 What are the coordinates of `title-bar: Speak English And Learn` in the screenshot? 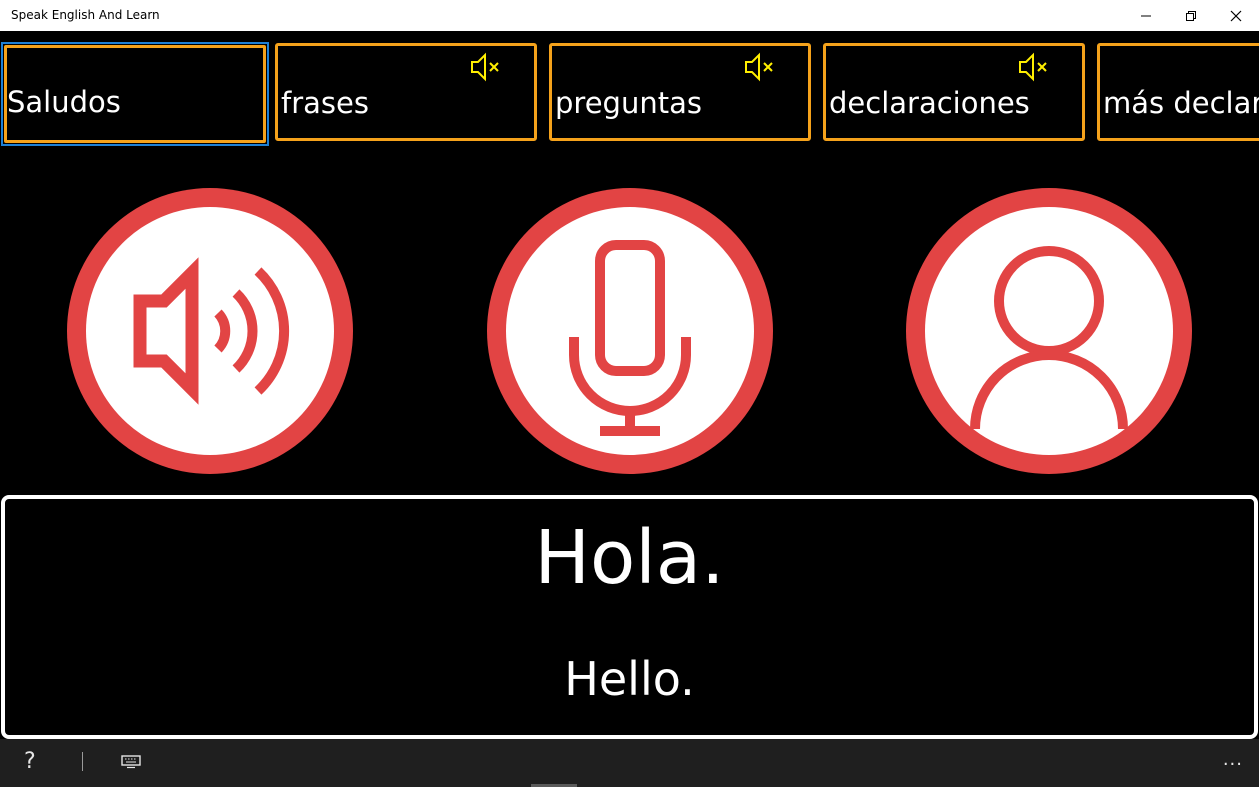 It's located at (629, 15).